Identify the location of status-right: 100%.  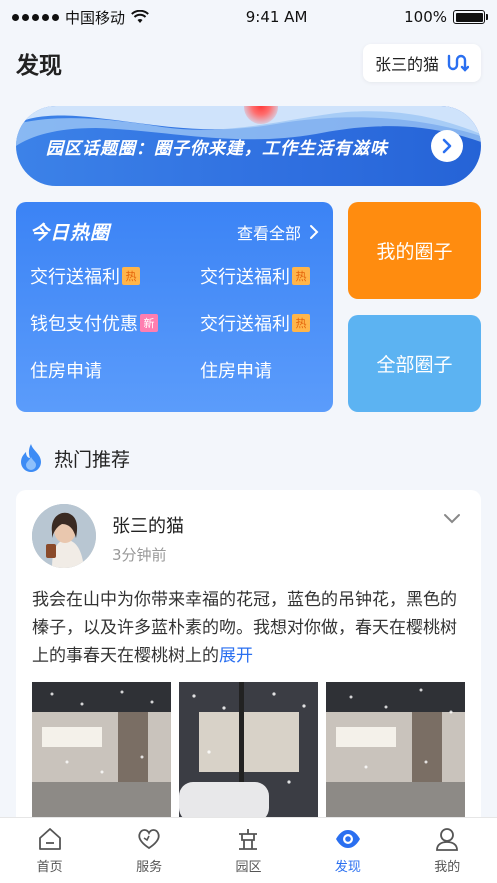
(446, 17).